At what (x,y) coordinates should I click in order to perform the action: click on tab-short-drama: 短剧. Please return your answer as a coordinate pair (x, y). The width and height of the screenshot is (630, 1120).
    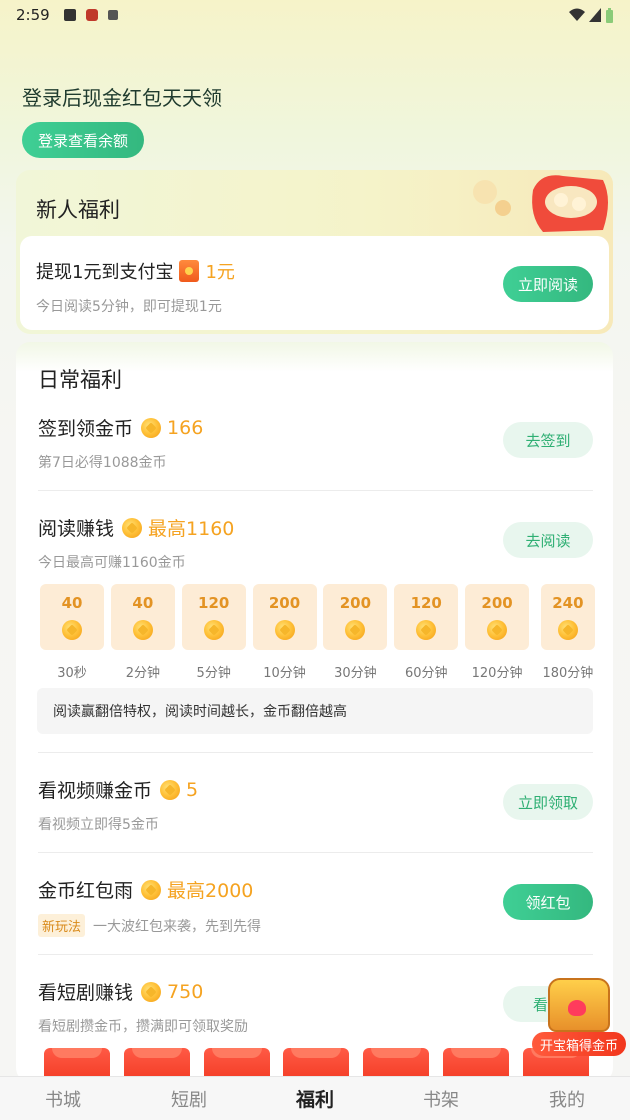
    Looking at the image, I should click on (189, 1098).